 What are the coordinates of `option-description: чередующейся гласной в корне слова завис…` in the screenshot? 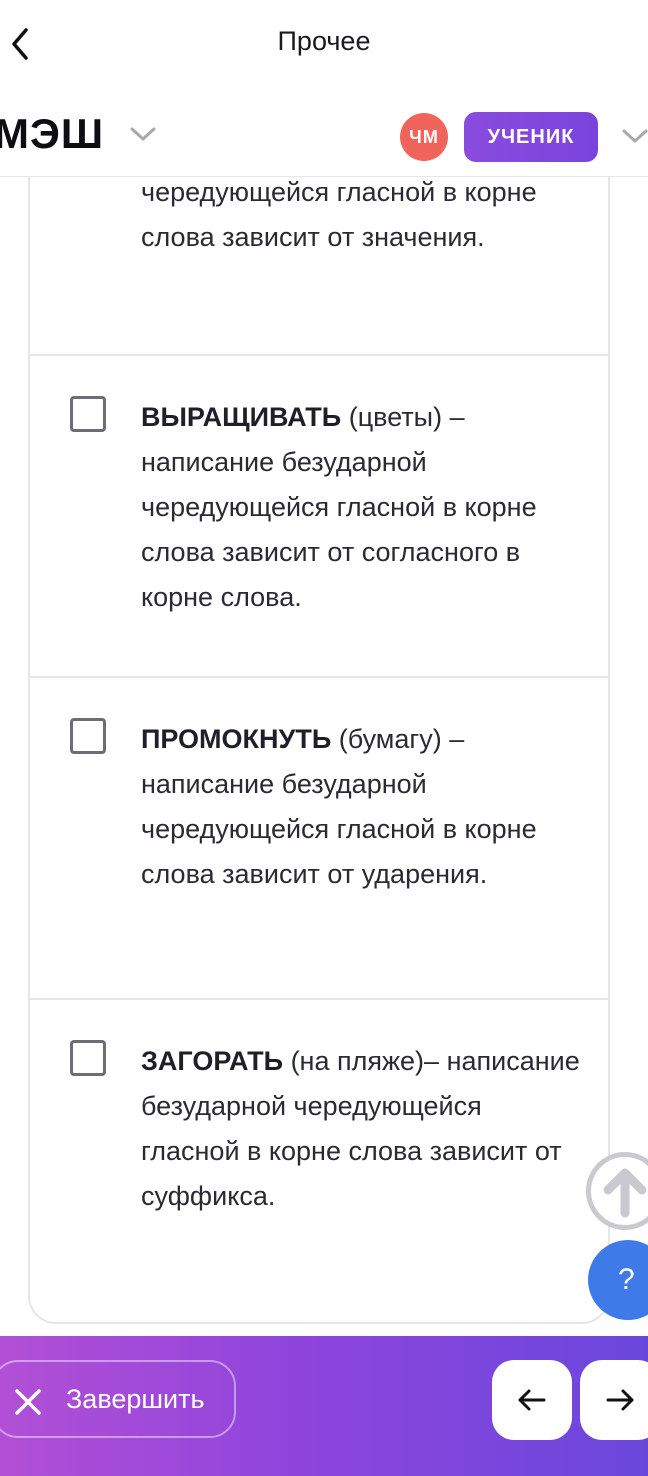 It's located at (339, 214).